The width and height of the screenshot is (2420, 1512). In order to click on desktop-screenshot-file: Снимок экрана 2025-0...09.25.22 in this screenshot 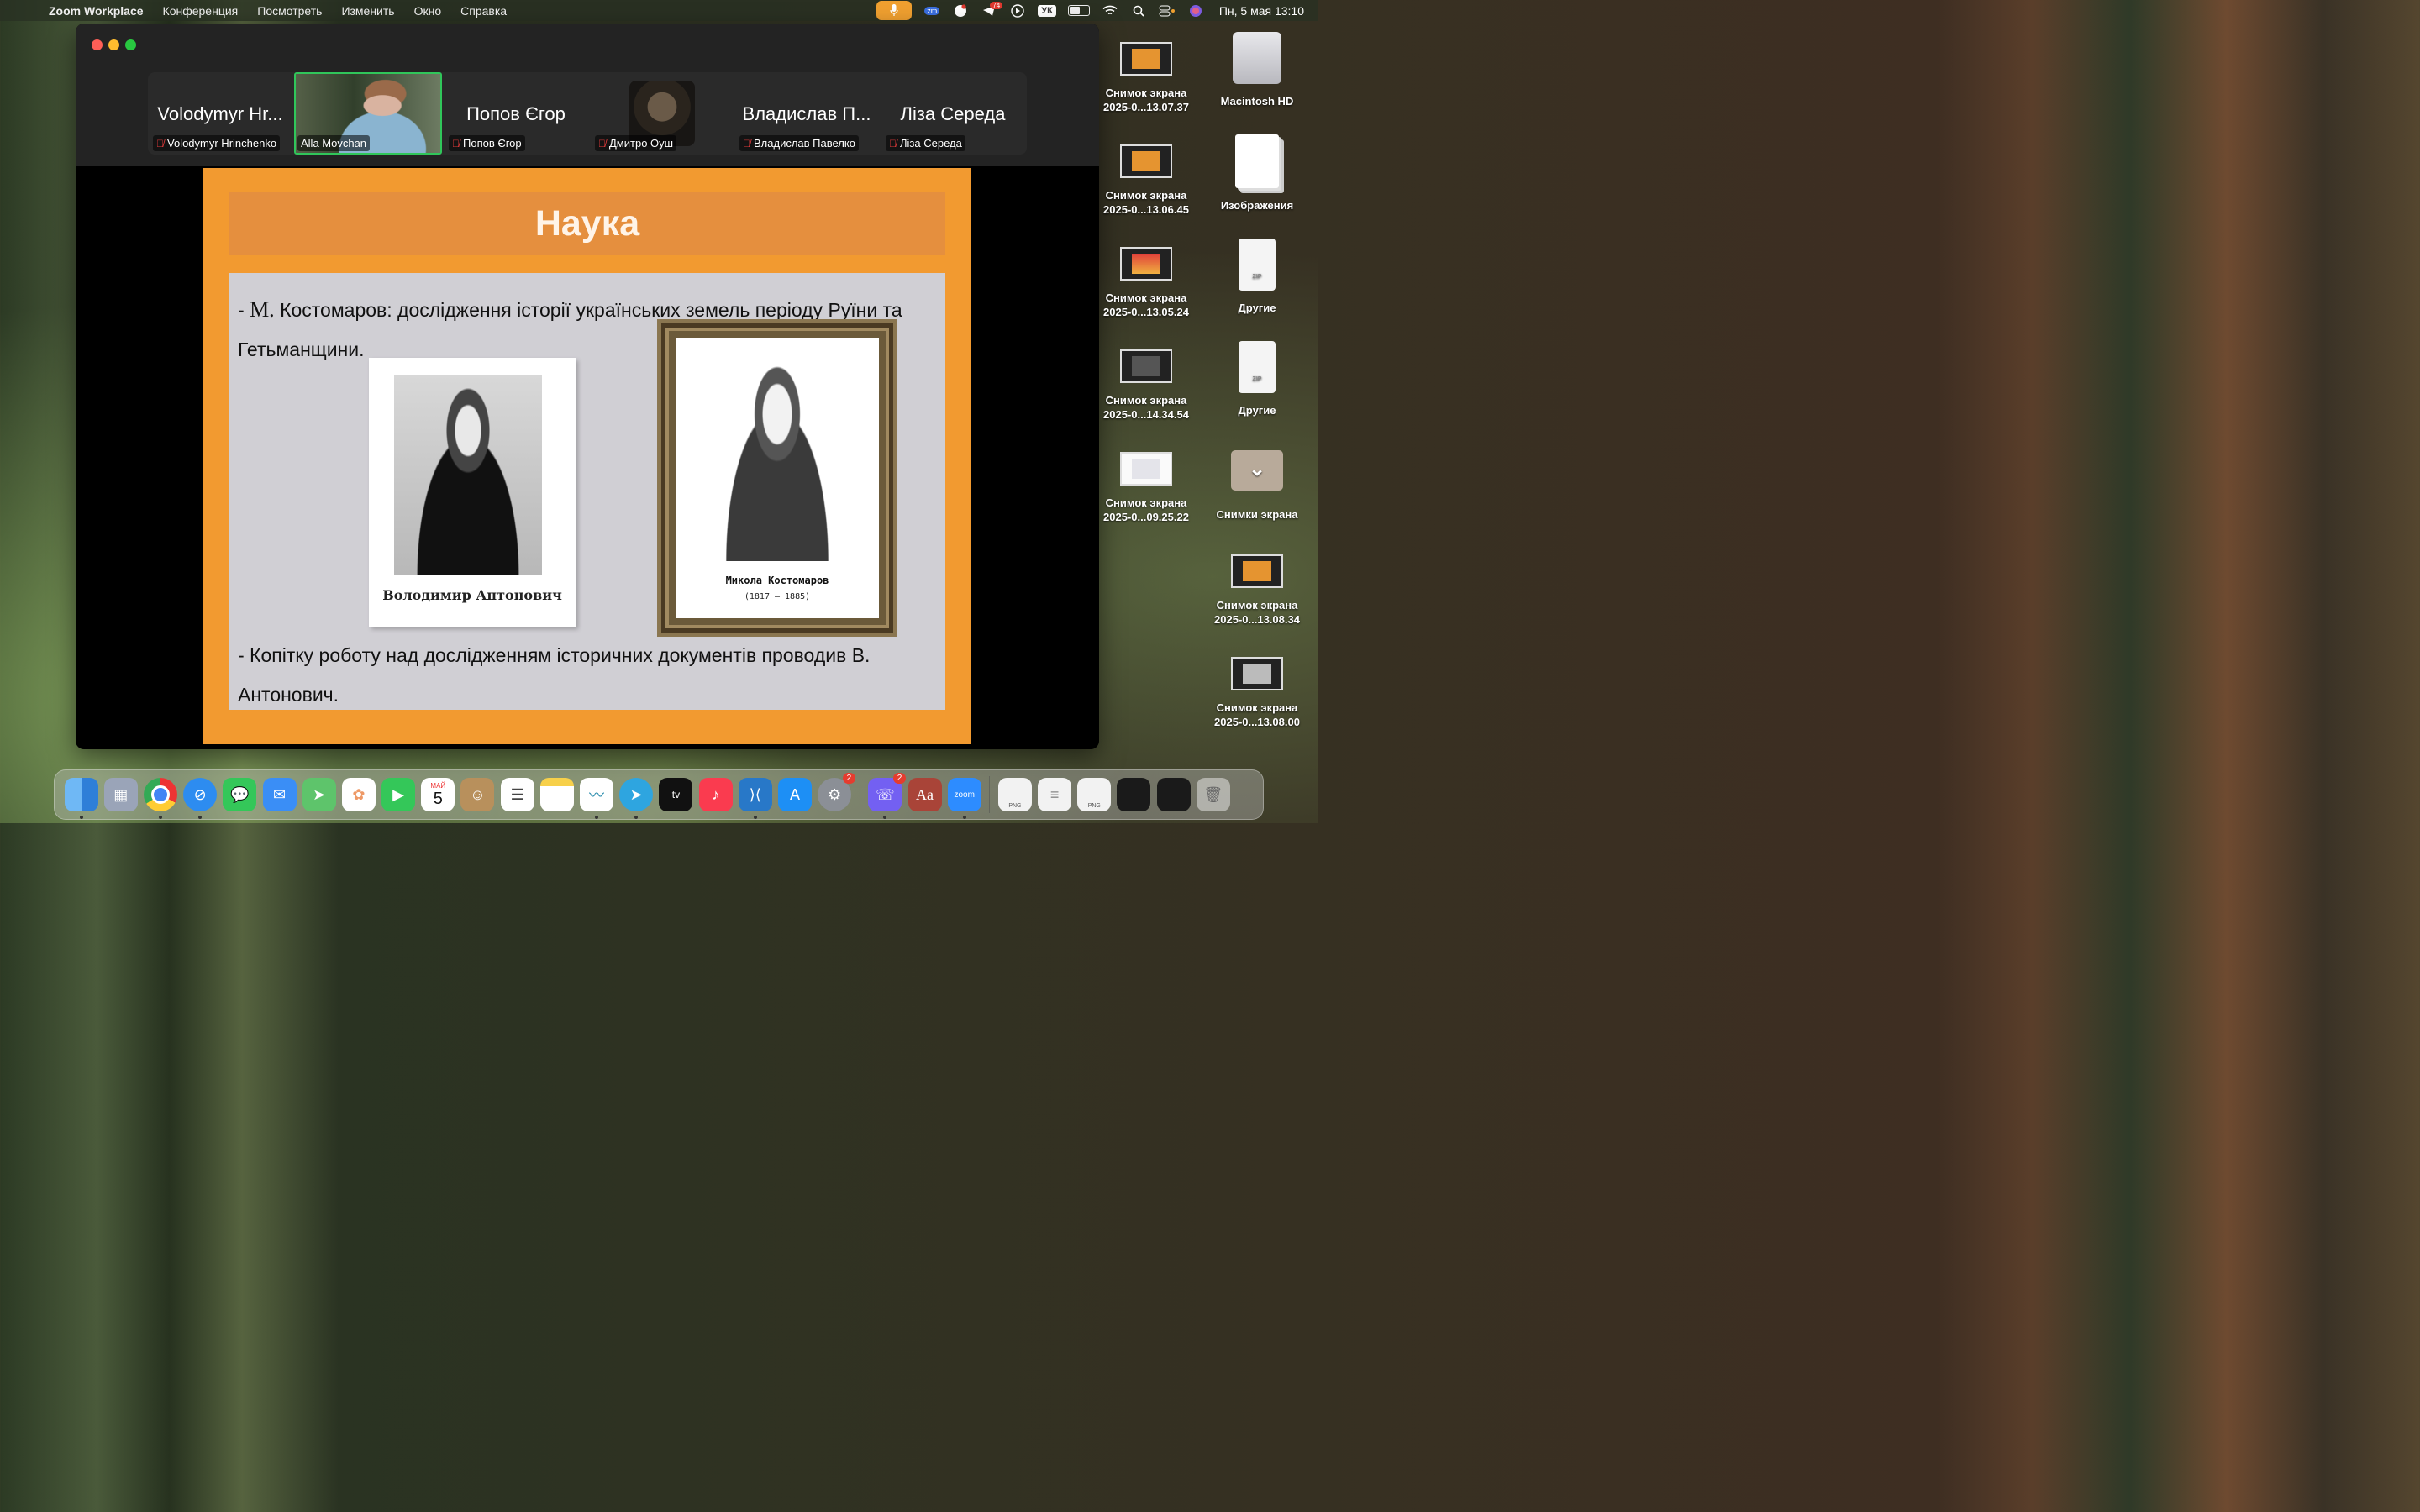, I will do `click(1146, 488)`.